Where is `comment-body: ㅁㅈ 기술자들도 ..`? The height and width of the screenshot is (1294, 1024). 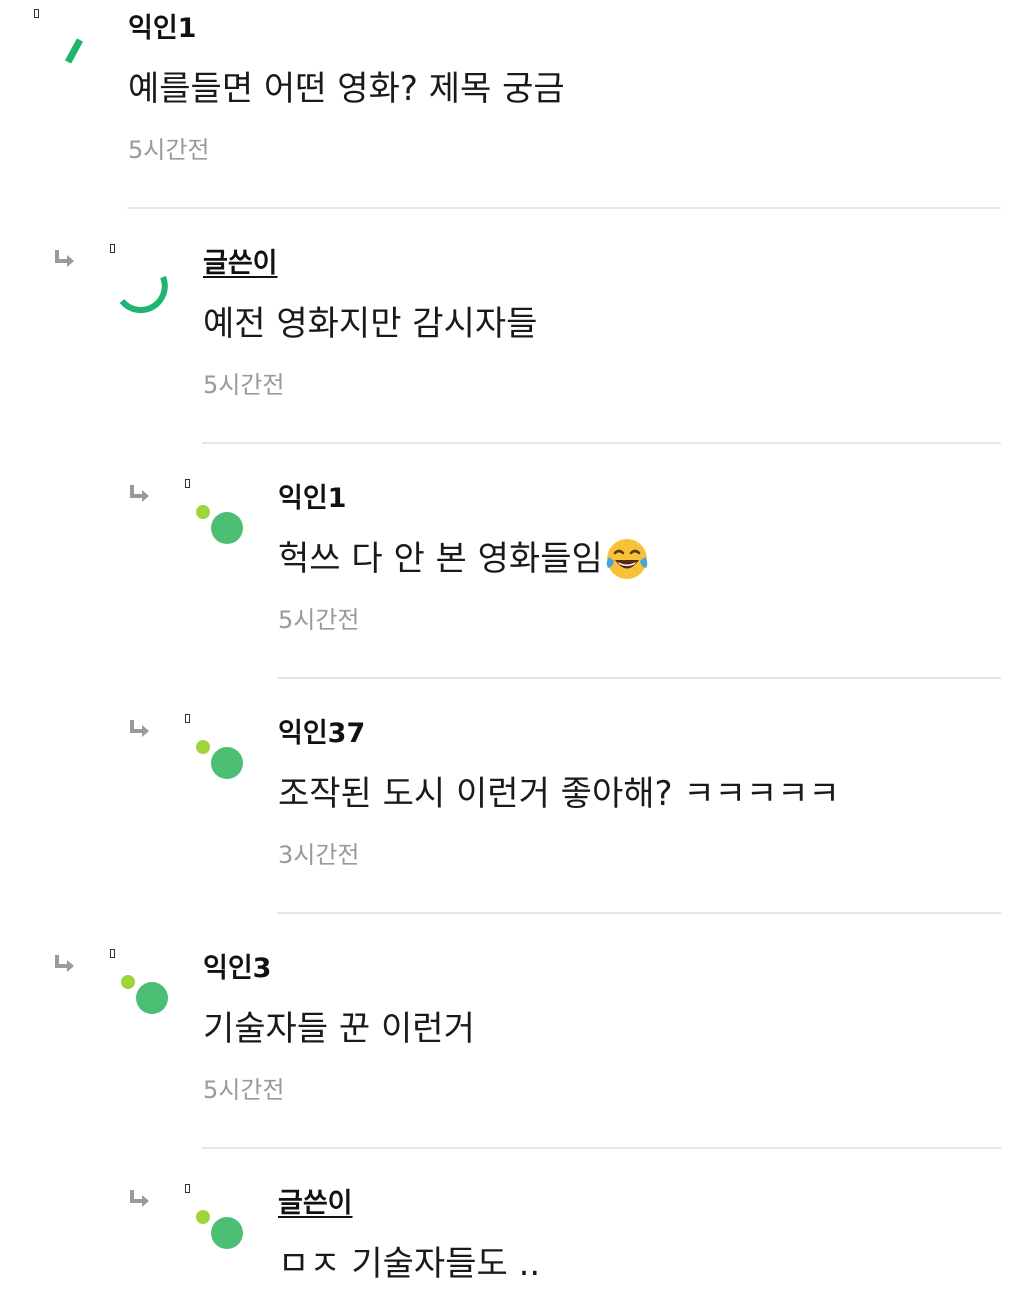 comment-body: ㅁㅈ 기술자들도 .. is located at coordinates (409, 1264).